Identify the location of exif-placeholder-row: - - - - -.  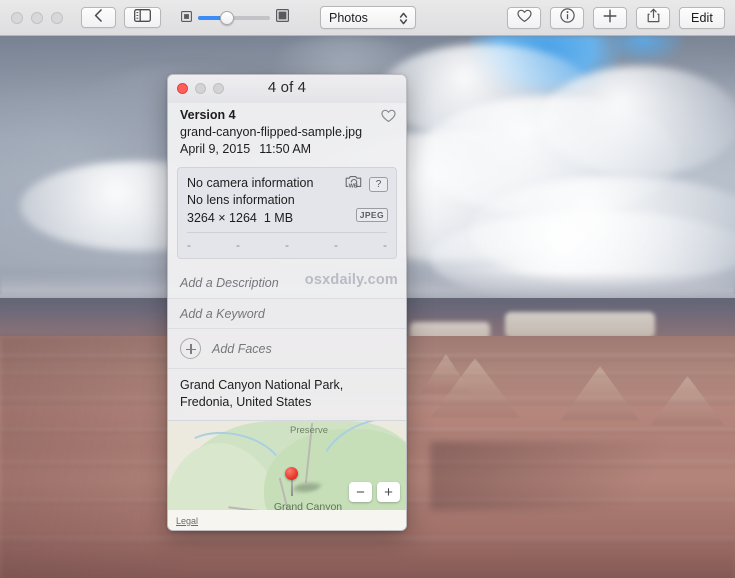
(287, 243).